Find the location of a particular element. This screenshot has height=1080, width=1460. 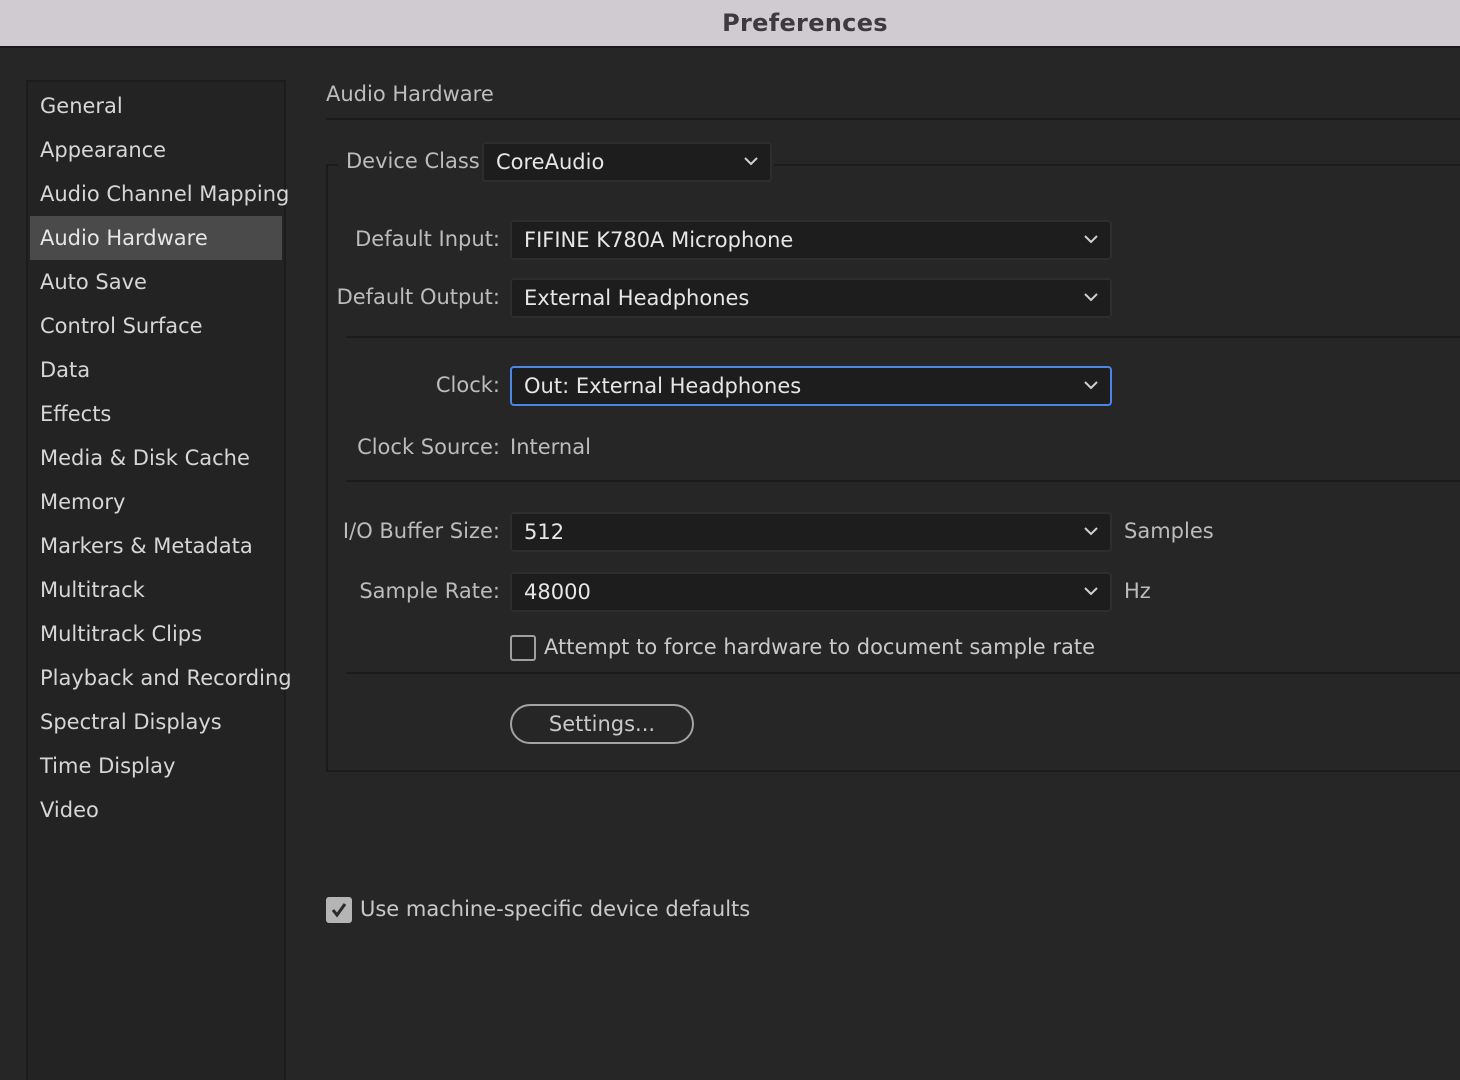

default-output-value: External Headphones is located at coordinates (637, 298).